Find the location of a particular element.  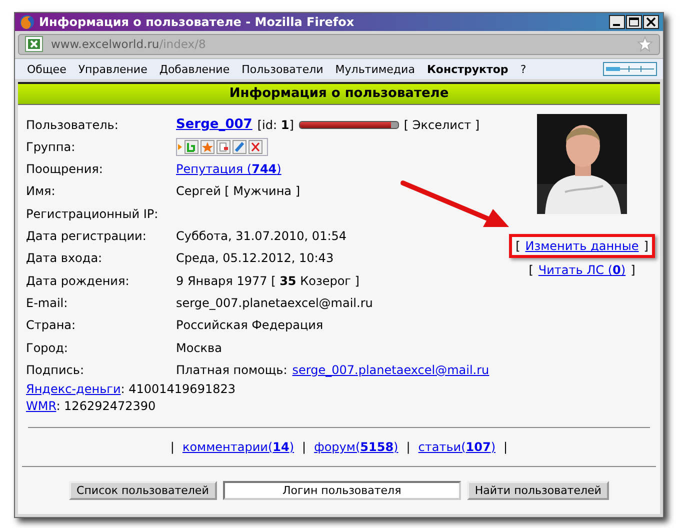

window-title: Информация о пользователе - Mozilla Firefox is located at coordinates (197, 22).